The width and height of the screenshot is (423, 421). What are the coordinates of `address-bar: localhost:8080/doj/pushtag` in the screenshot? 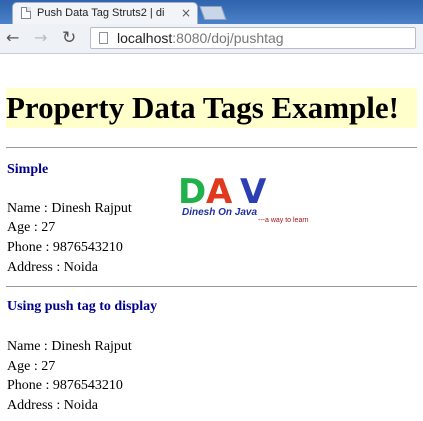 It's located at (253, 38).